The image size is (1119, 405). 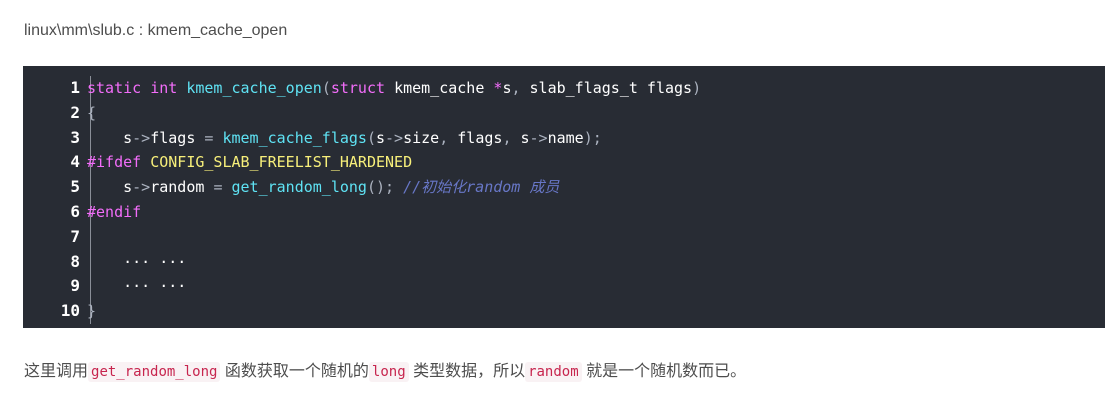 What do you see at coordinates (56, 262) in the screenshot?
I see `line-number: 8` at bounding box center [56, 262].